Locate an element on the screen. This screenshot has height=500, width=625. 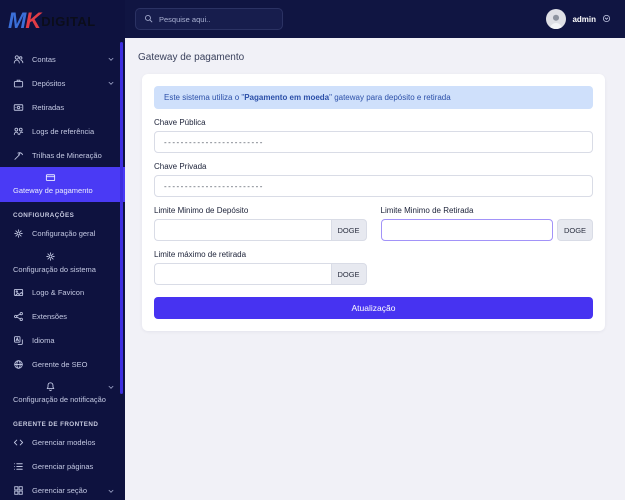
alert-text-prefix: Este sistema utiliza o " is located at coordinates (204, 97).